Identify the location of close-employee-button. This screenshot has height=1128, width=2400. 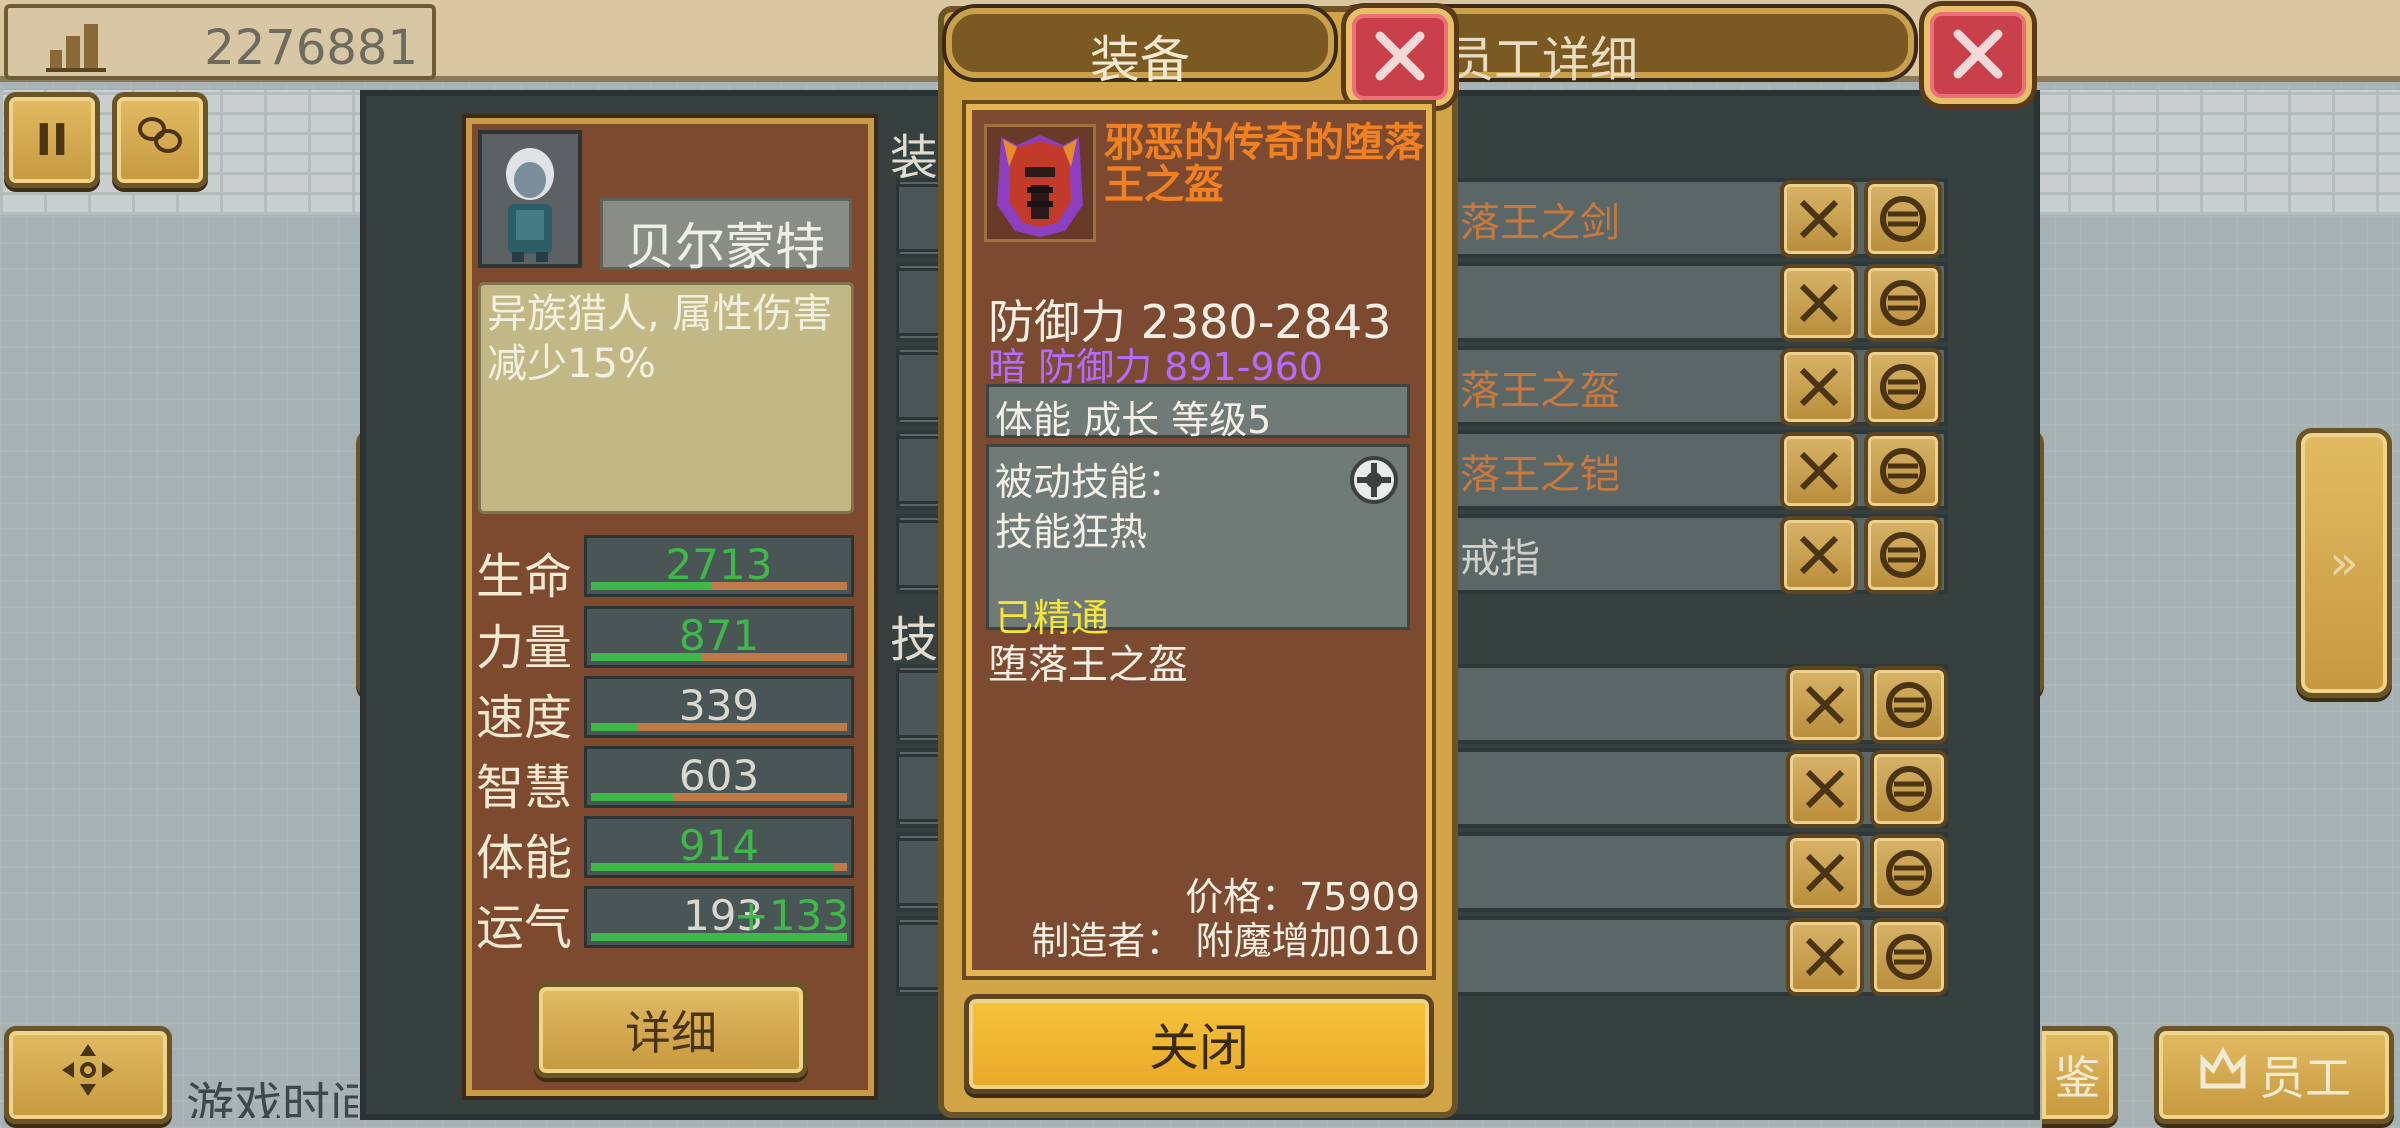
(1978, 55).